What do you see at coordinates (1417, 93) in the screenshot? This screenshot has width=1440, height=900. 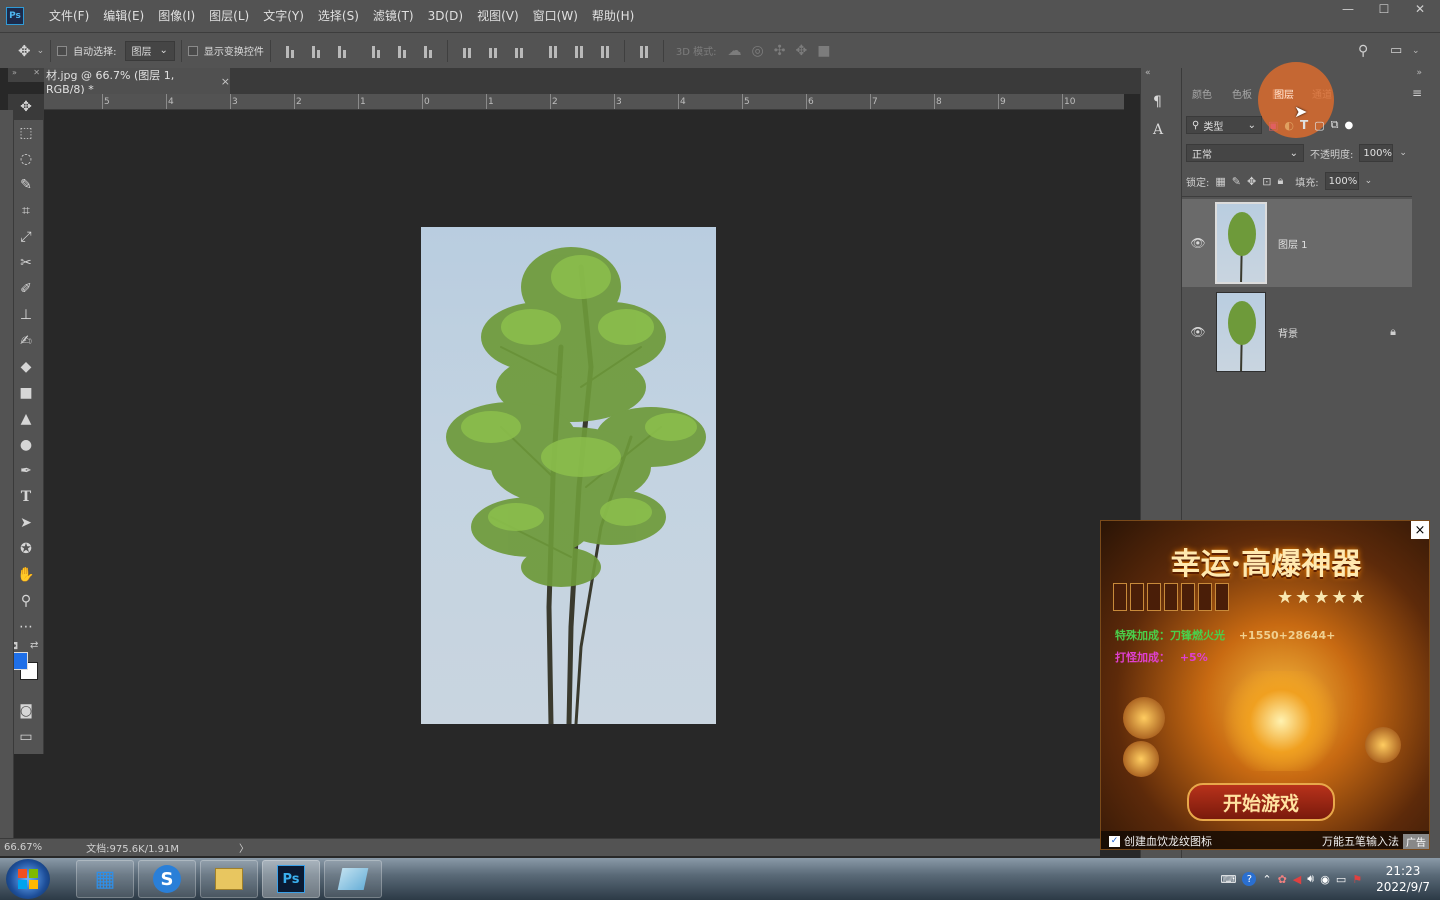 I see `panel-menu-icon: ≡` at bounding box center [1417, 93].